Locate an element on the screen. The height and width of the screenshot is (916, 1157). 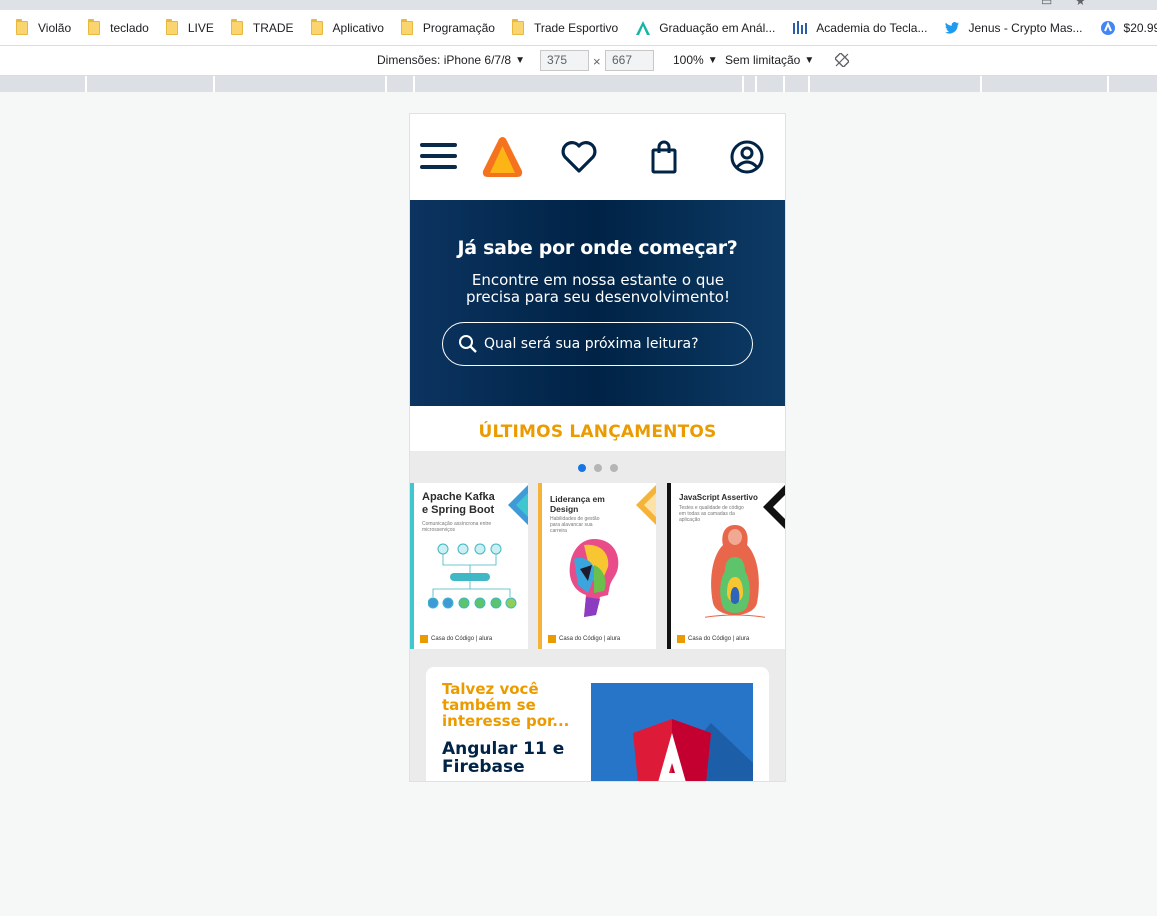
site-header is located at coordinates (597, 157).